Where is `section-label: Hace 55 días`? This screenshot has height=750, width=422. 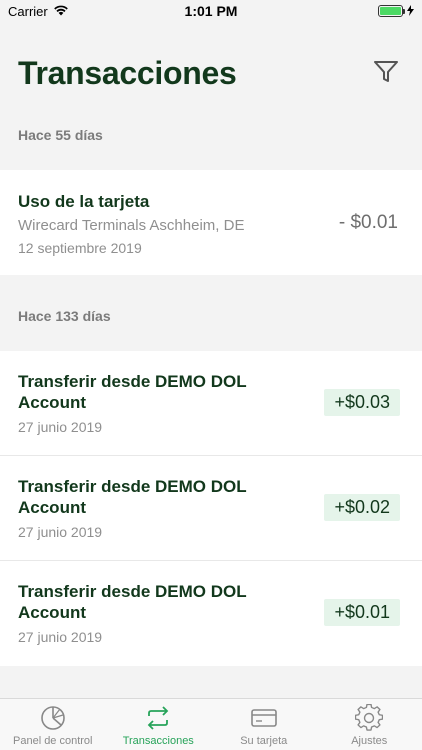
section-label: Hace 55 días is located at coordinates (60, 135).